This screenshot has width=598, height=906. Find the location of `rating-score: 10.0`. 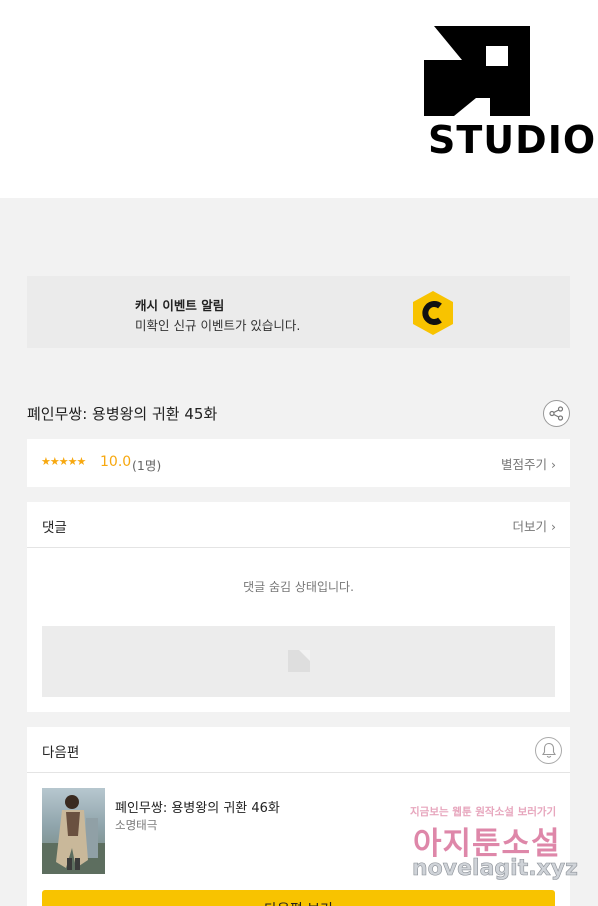

rating-score: 10.0 is located at coordinates (116, 462).